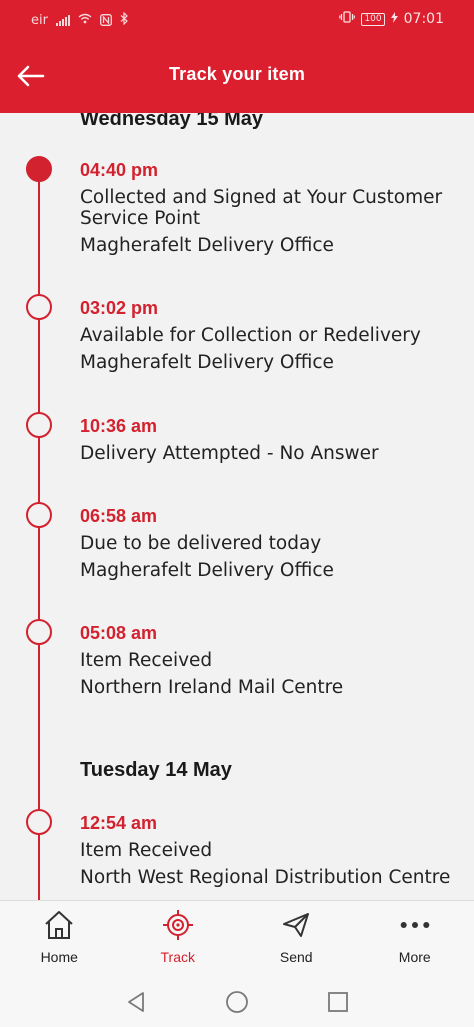 The image size is (474, 1027). Describe the element at coordinates (119, 823) in the screenshot. I see `event-time: 12:54 am` at that location.